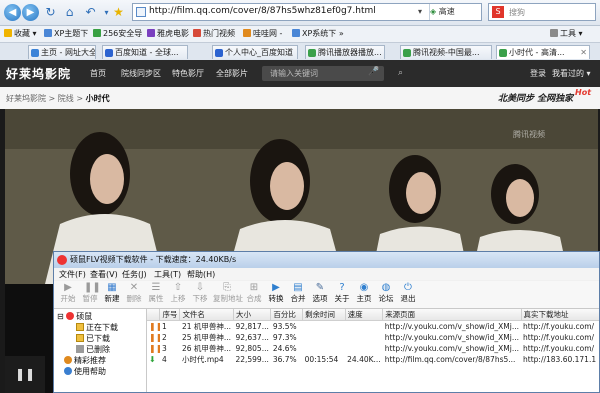 The height and width of the screenshot is (393, 600). What do you see at coordinates (452, 315) in the screenshot?
I see `col-source: 来源页面` at bounding box center [452, 315].